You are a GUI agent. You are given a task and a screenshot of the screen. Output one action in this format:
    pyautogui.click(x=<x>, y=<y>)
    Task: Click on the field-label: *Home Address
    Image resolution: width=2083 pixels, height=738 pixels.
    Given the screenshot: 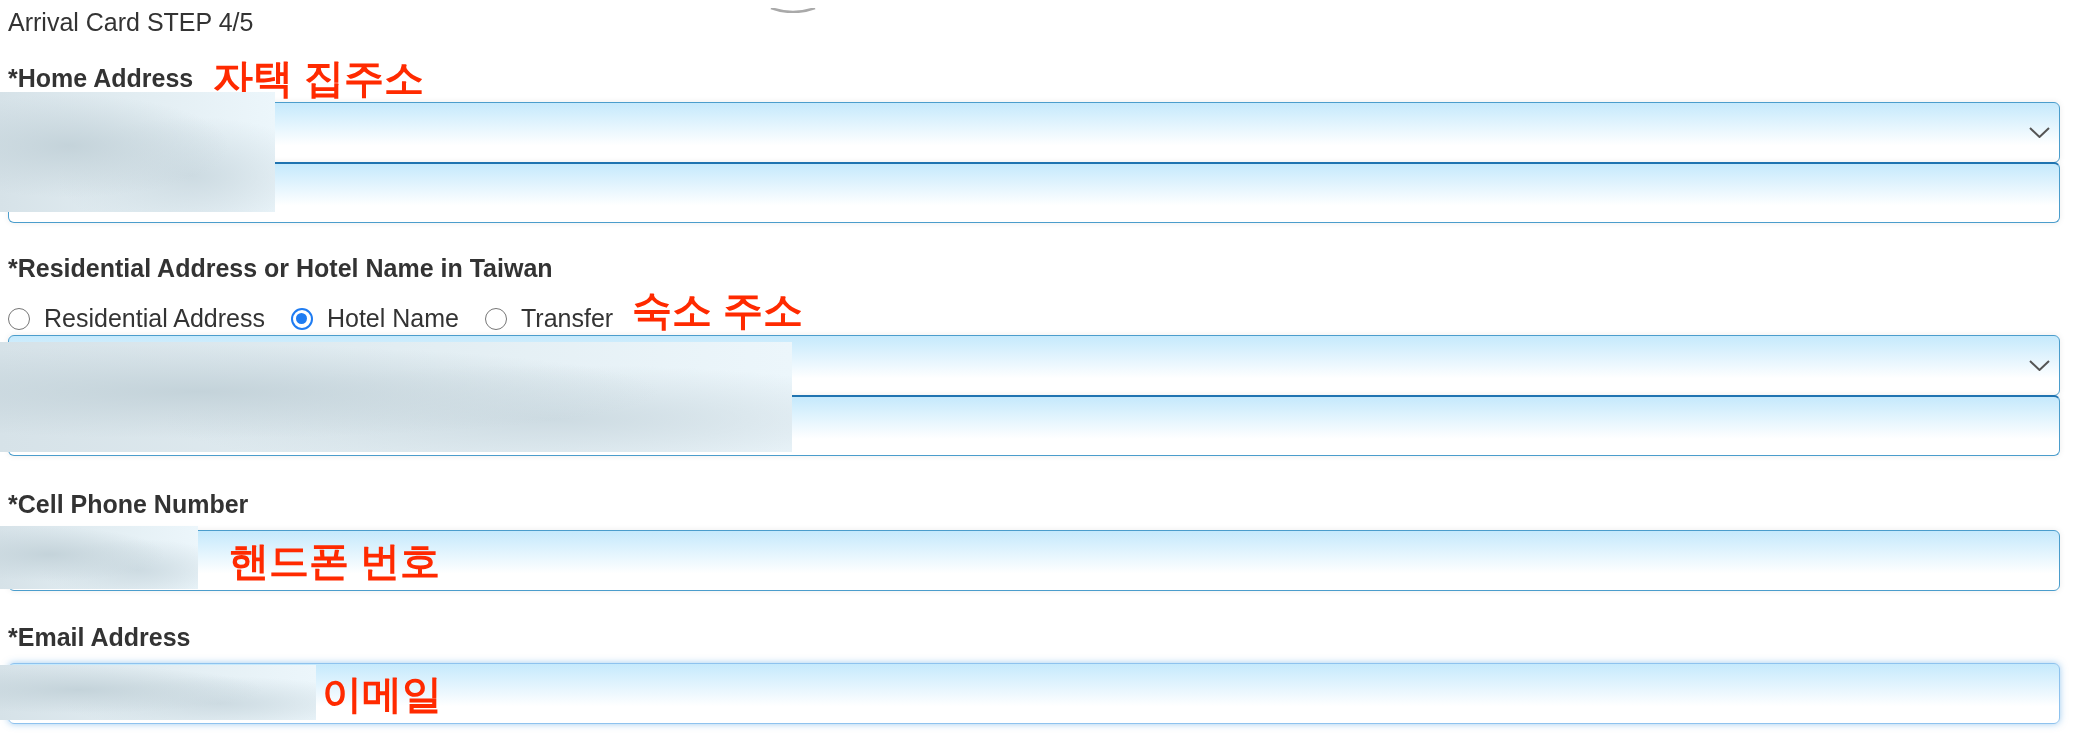 What is the action you would take?
    pyautogui.click(x=101, y=78)
    